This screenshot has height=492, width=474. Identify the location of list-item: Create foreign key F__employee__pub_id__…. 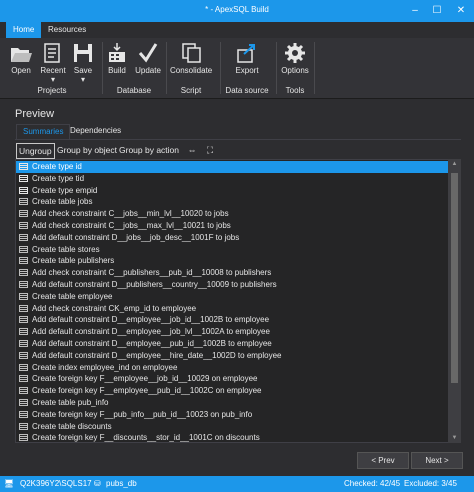
(232, 391).